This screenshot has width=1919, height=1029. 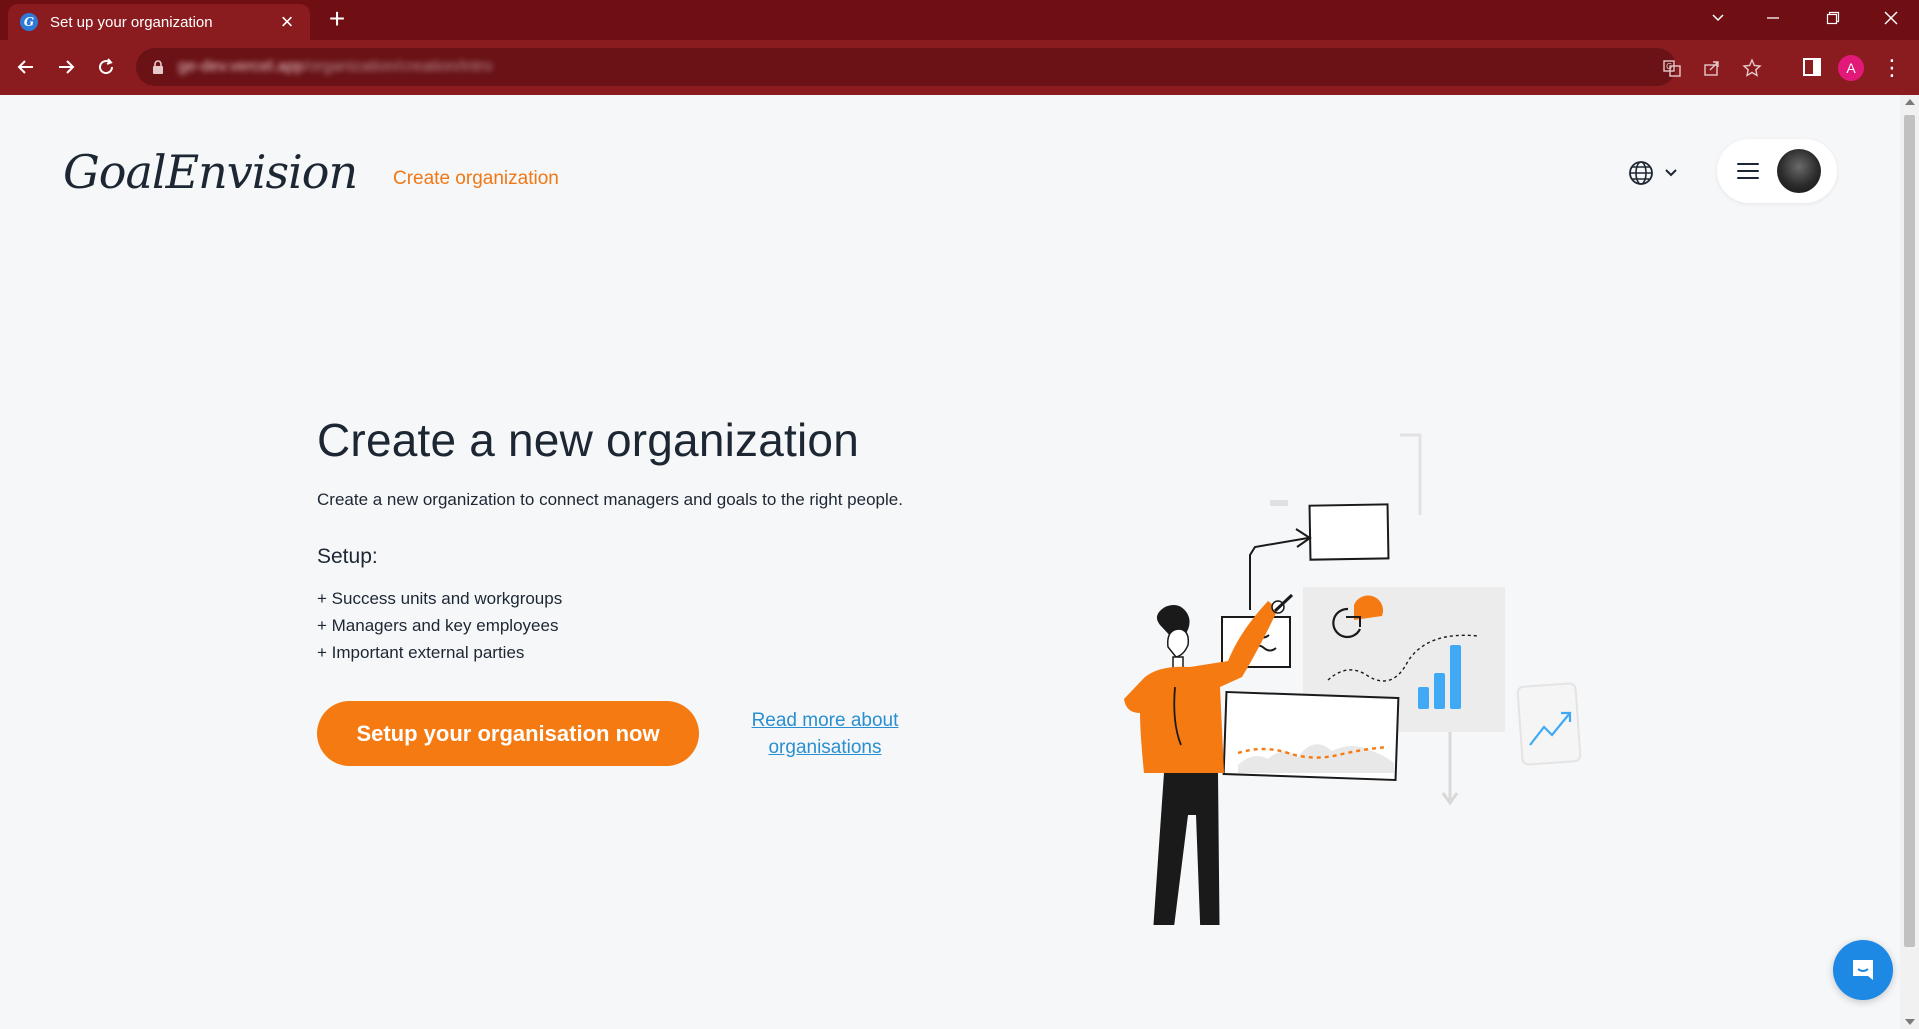 What do you see at coordinates (241, 66) in the screenshot?
I see `url-host: ge-dev.vercel.app` at bounding box center [241, 66].